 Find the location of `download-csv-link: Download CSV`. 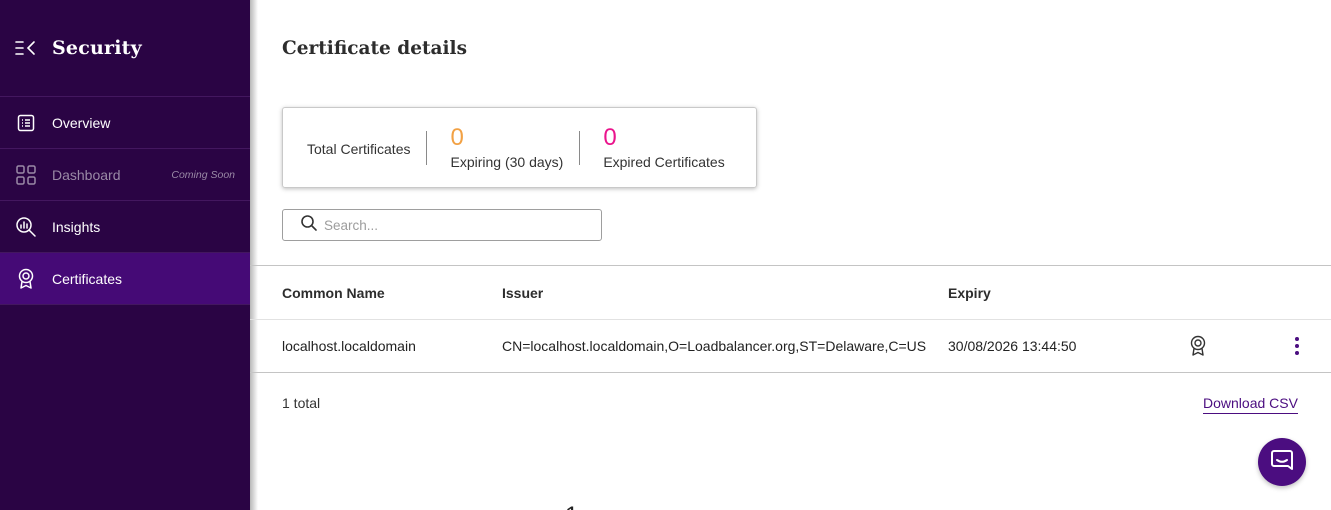

download-csv-link: Download CSV is located at coordinates (1250, 404).